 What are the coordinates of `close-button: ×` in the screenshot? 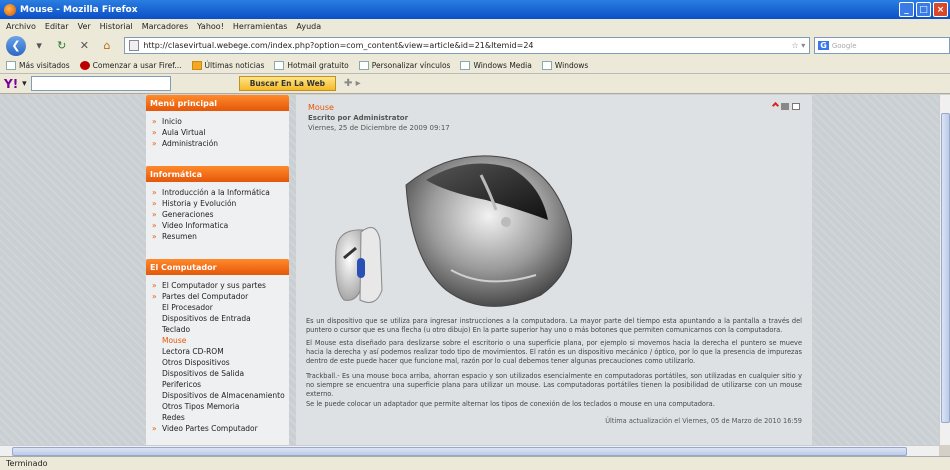 It's located at (940, 9).